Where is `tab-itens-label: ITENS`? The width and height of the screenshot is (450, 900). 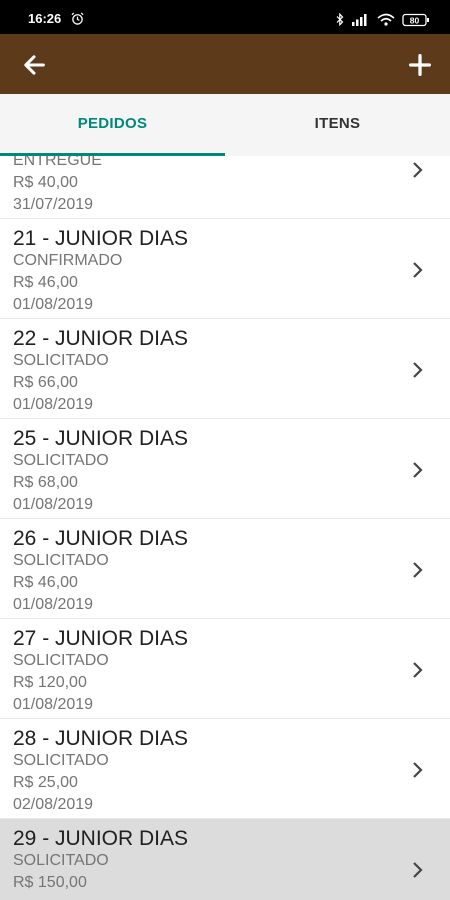 tab-itens-label: ITENS is located at coordinates (337, 123).